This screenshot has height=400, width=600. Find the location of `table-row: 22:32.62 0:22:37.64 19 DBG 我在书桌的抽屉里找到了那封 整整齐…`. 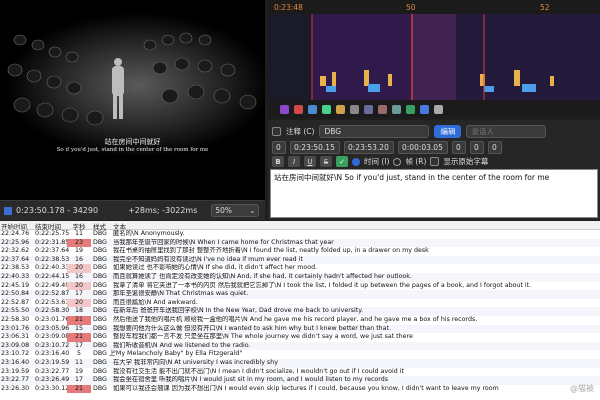

table-row: 22:32.62 0:22:37.64 19 DBG 我在书桌的抽屉里找到了那封 整整齐… is located at coordinates (300, 251).